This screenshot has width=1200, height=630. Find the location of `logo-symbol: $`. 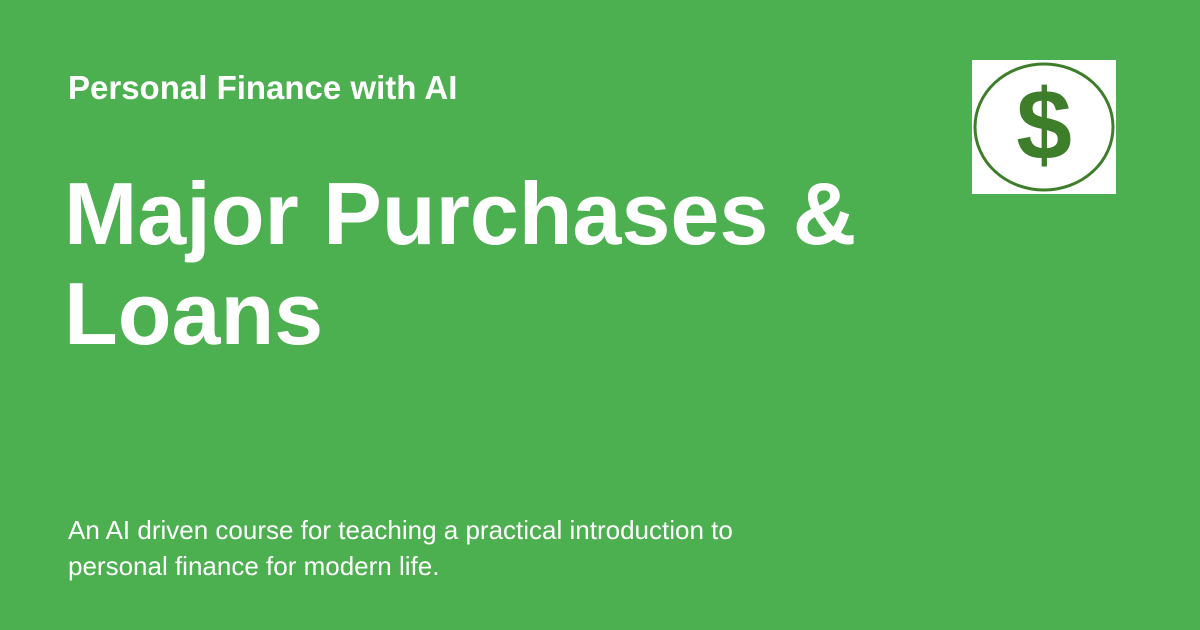

logo-symbol: $ is located at coordinates (1044, 125).